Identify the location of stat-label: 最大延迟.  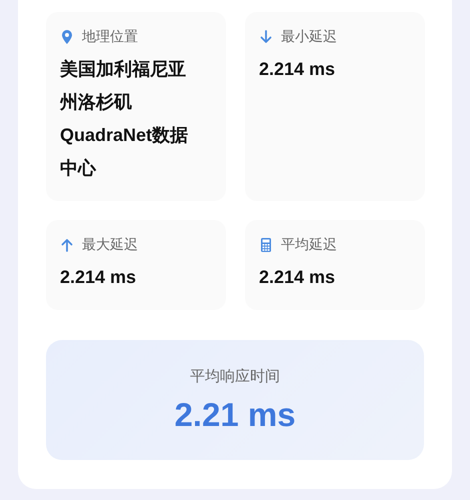
(110, 245).